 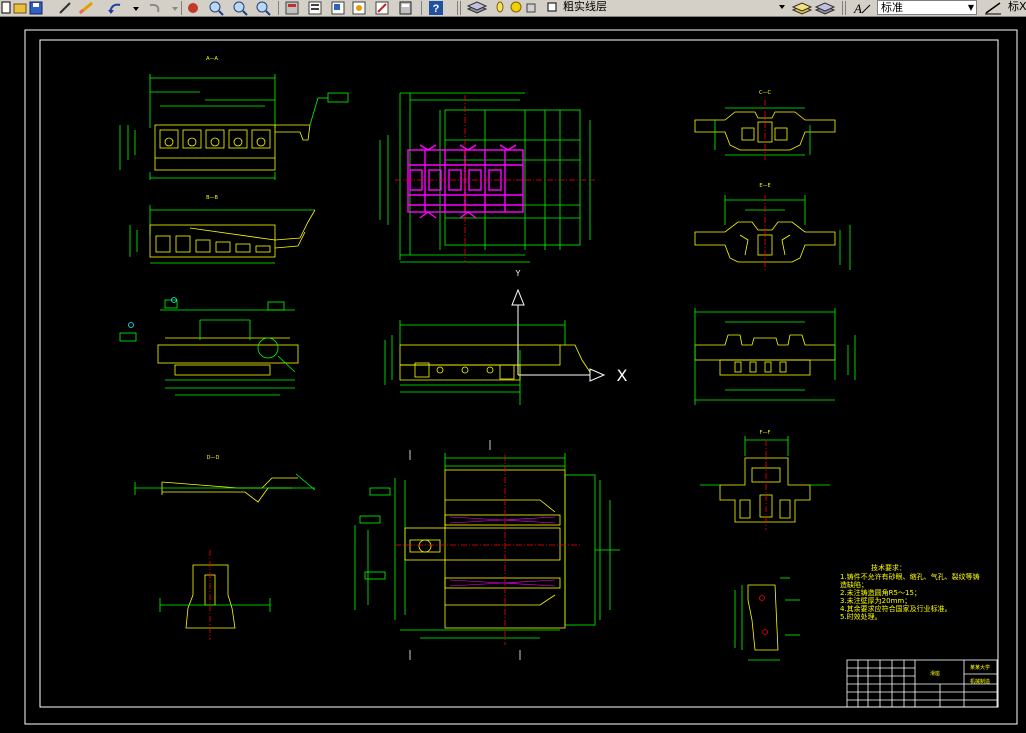 What do you see at coordinates (222, 229) in the screenshot?
I see `section-bb-view: B—B` at bounding box center [222, 229].